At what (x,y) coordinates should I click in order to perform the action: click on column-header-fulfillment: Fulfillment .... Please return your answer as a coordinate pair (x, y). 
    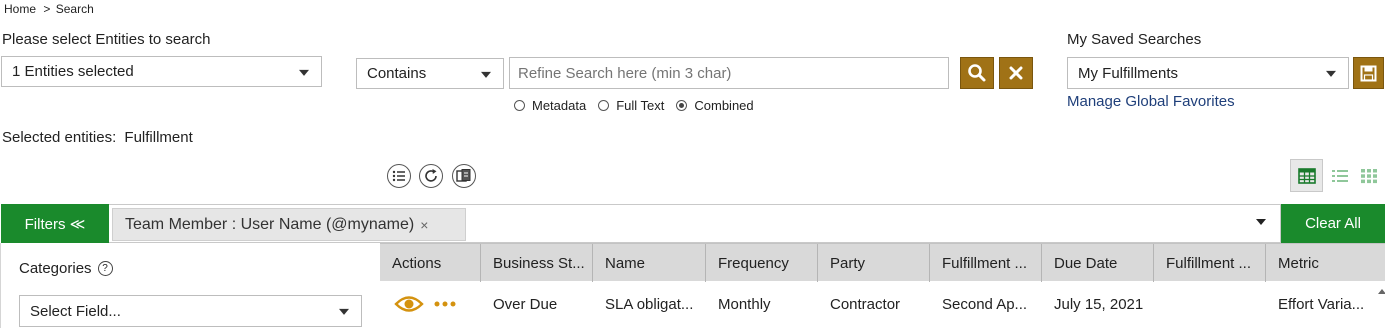
    Looking at the image, I should click on (986, 263).